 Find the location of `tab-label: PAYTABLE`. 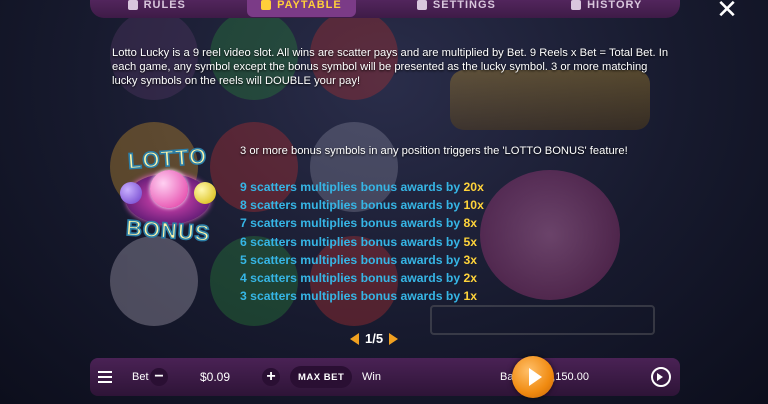

tab-label: PAYTABLE is located at coordinates (309, 5).